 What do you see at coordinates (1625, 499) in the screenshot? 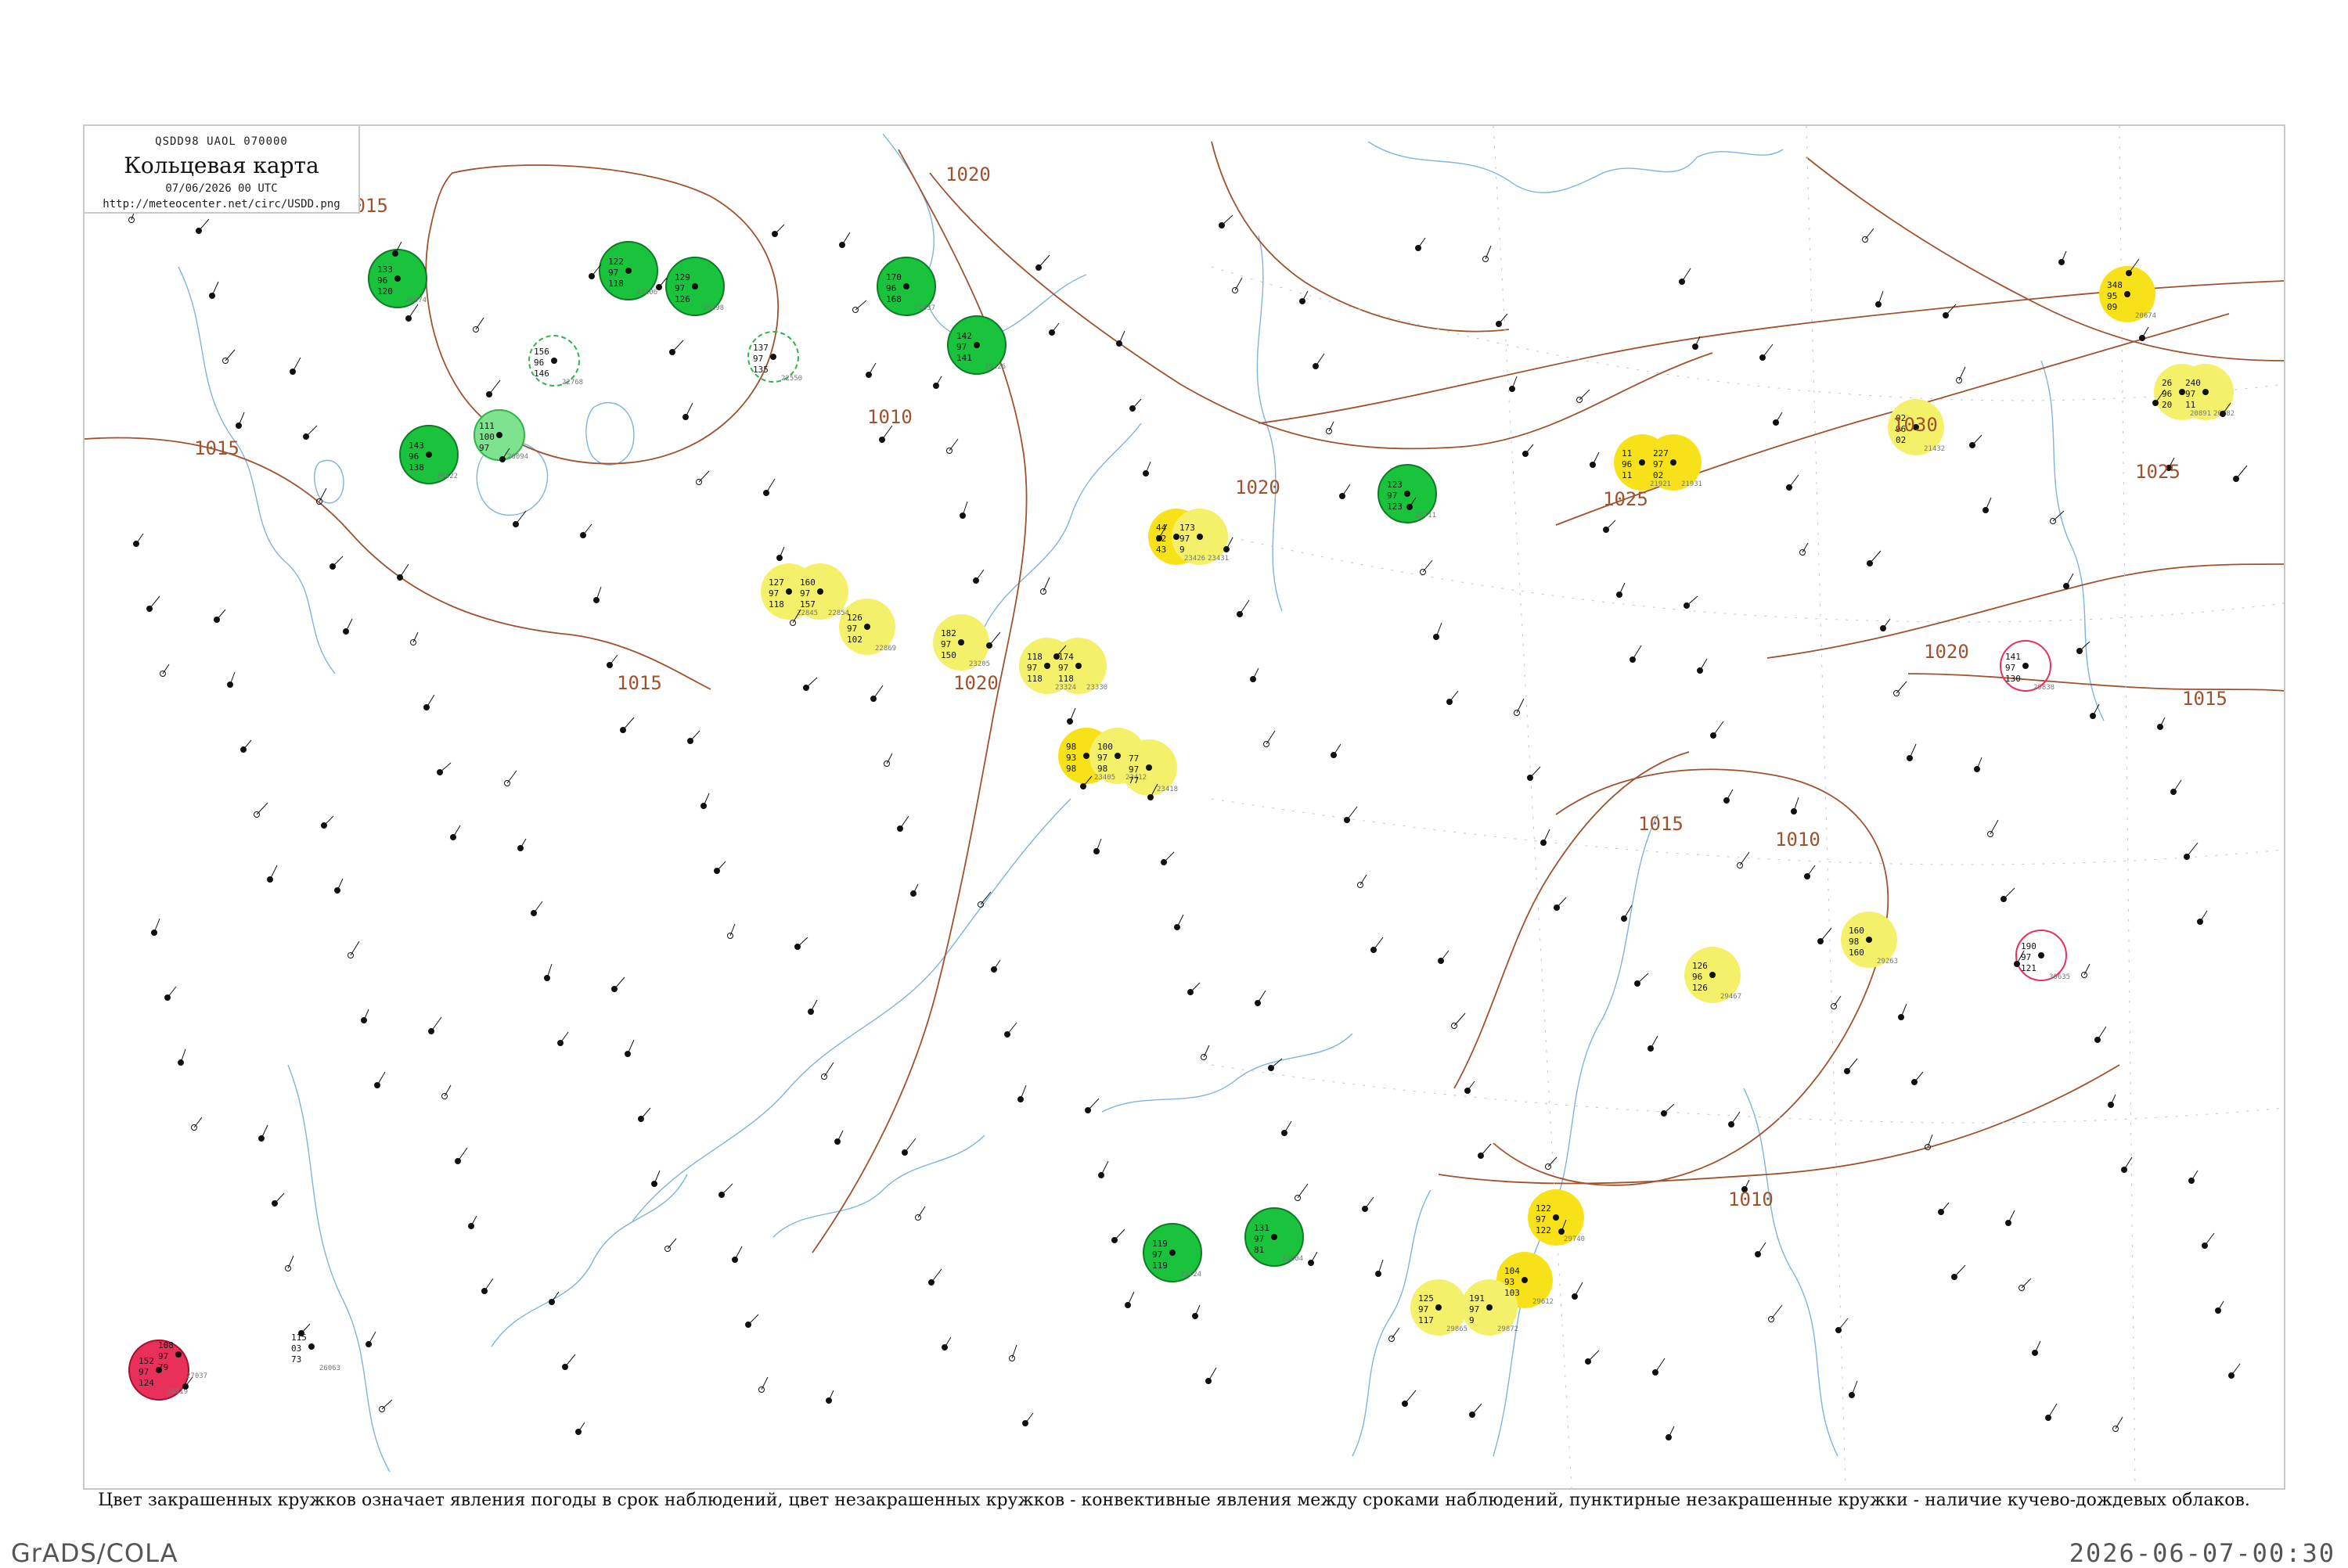
I see `isobar-label: 1025` at bounding box center [1625, 499].